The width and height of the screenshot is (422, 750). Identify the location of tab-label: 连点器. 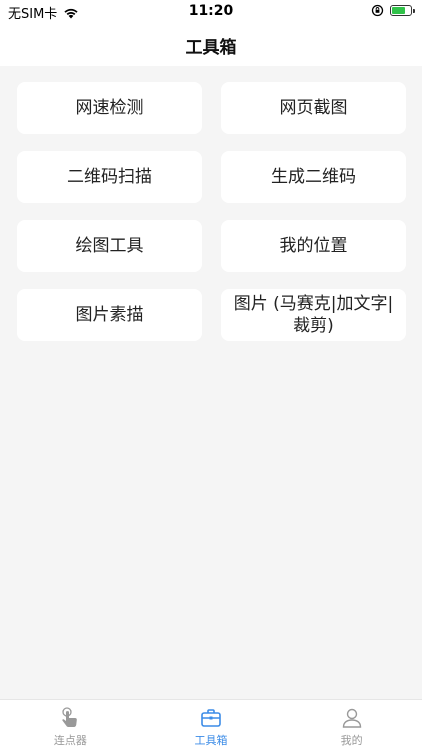
(70, 740).